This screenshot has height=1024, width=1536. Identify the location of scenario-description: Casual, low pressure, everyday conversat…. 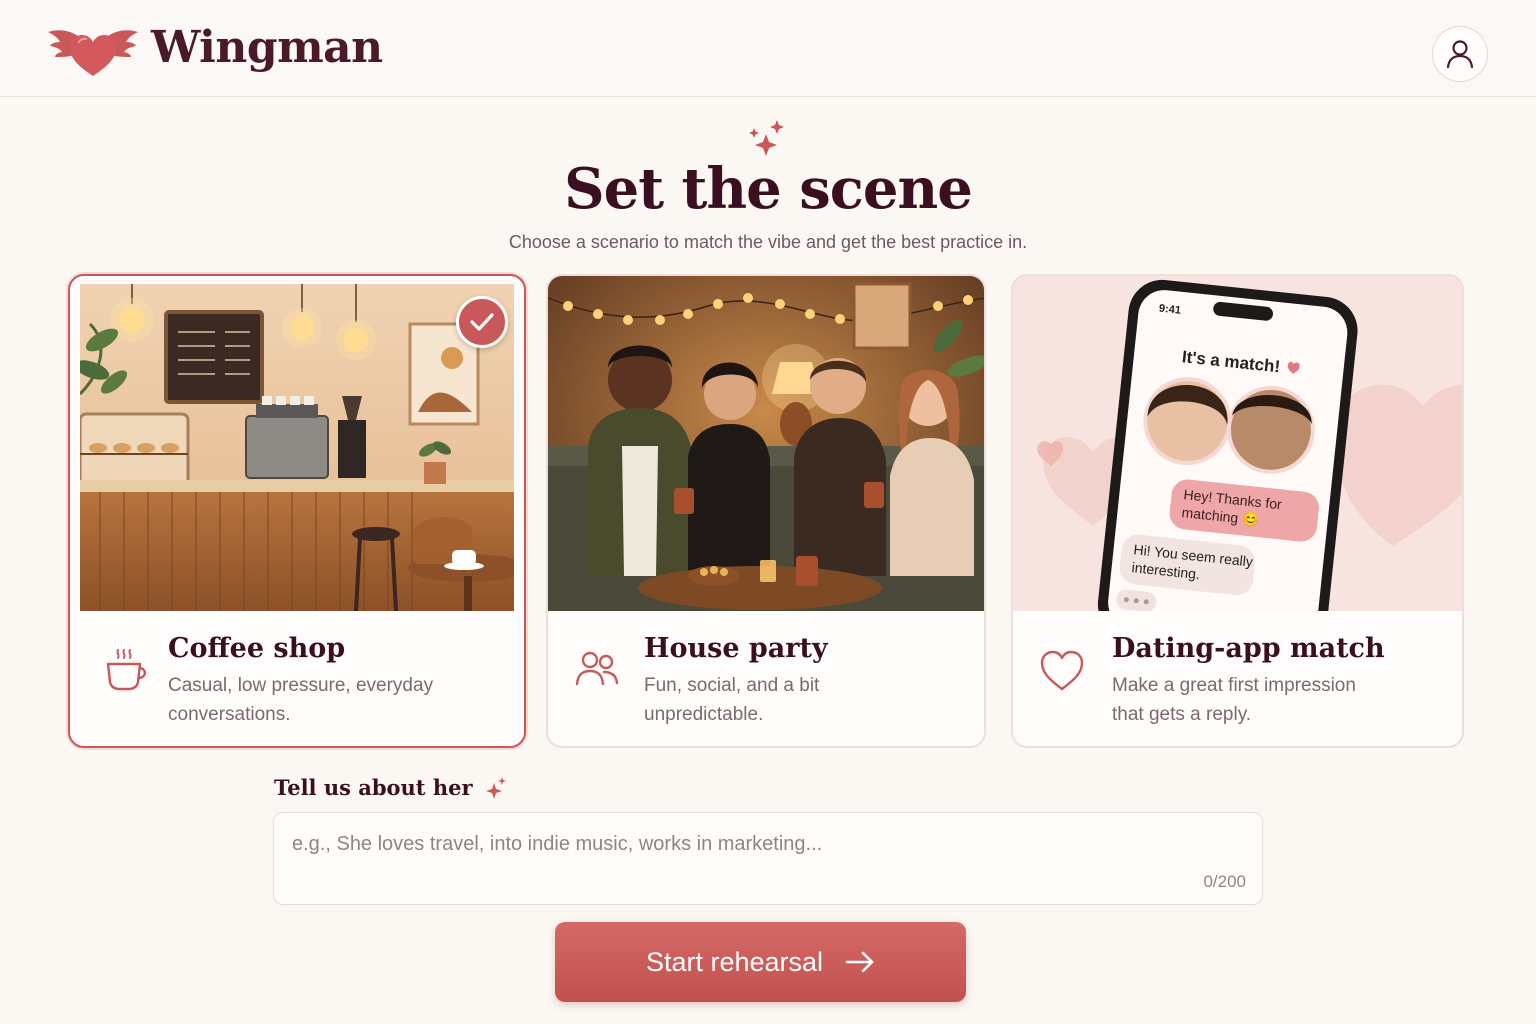
(300, 700).